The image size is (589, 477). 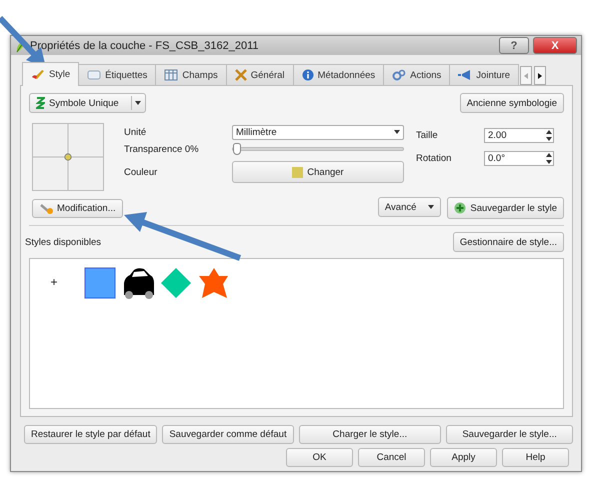 What do you see at coordinates (391, 457) in the screenshot?
I see `dialog-button: Cancel` at bounding box center [391, 457].